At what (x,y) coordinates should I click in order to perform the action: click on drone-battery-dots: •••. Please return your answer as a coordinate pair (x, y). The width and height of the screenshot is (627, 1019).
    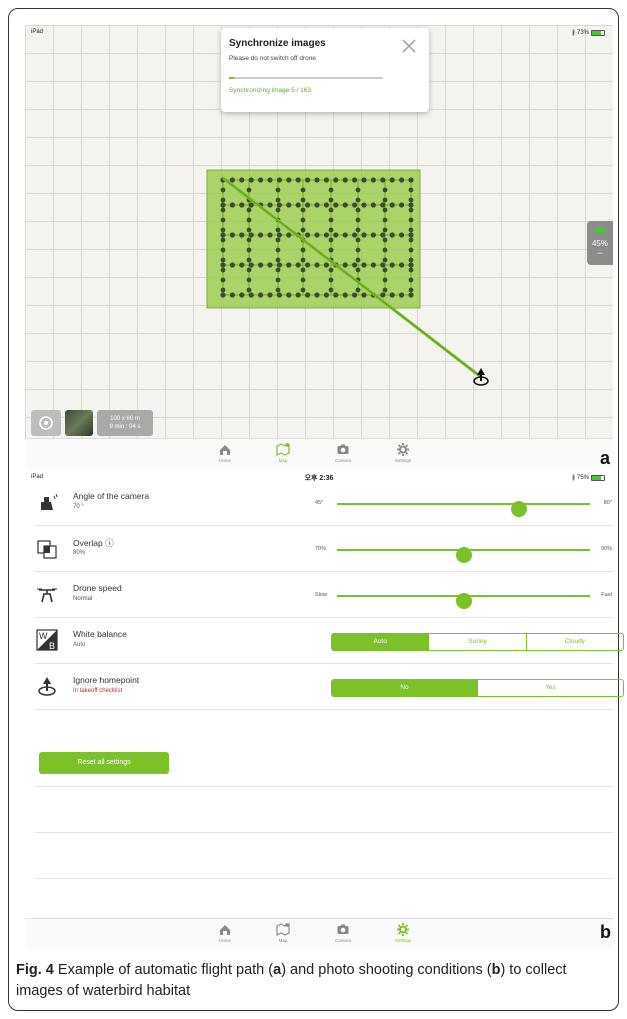
    Looking at the image, I should click on (600, 254).